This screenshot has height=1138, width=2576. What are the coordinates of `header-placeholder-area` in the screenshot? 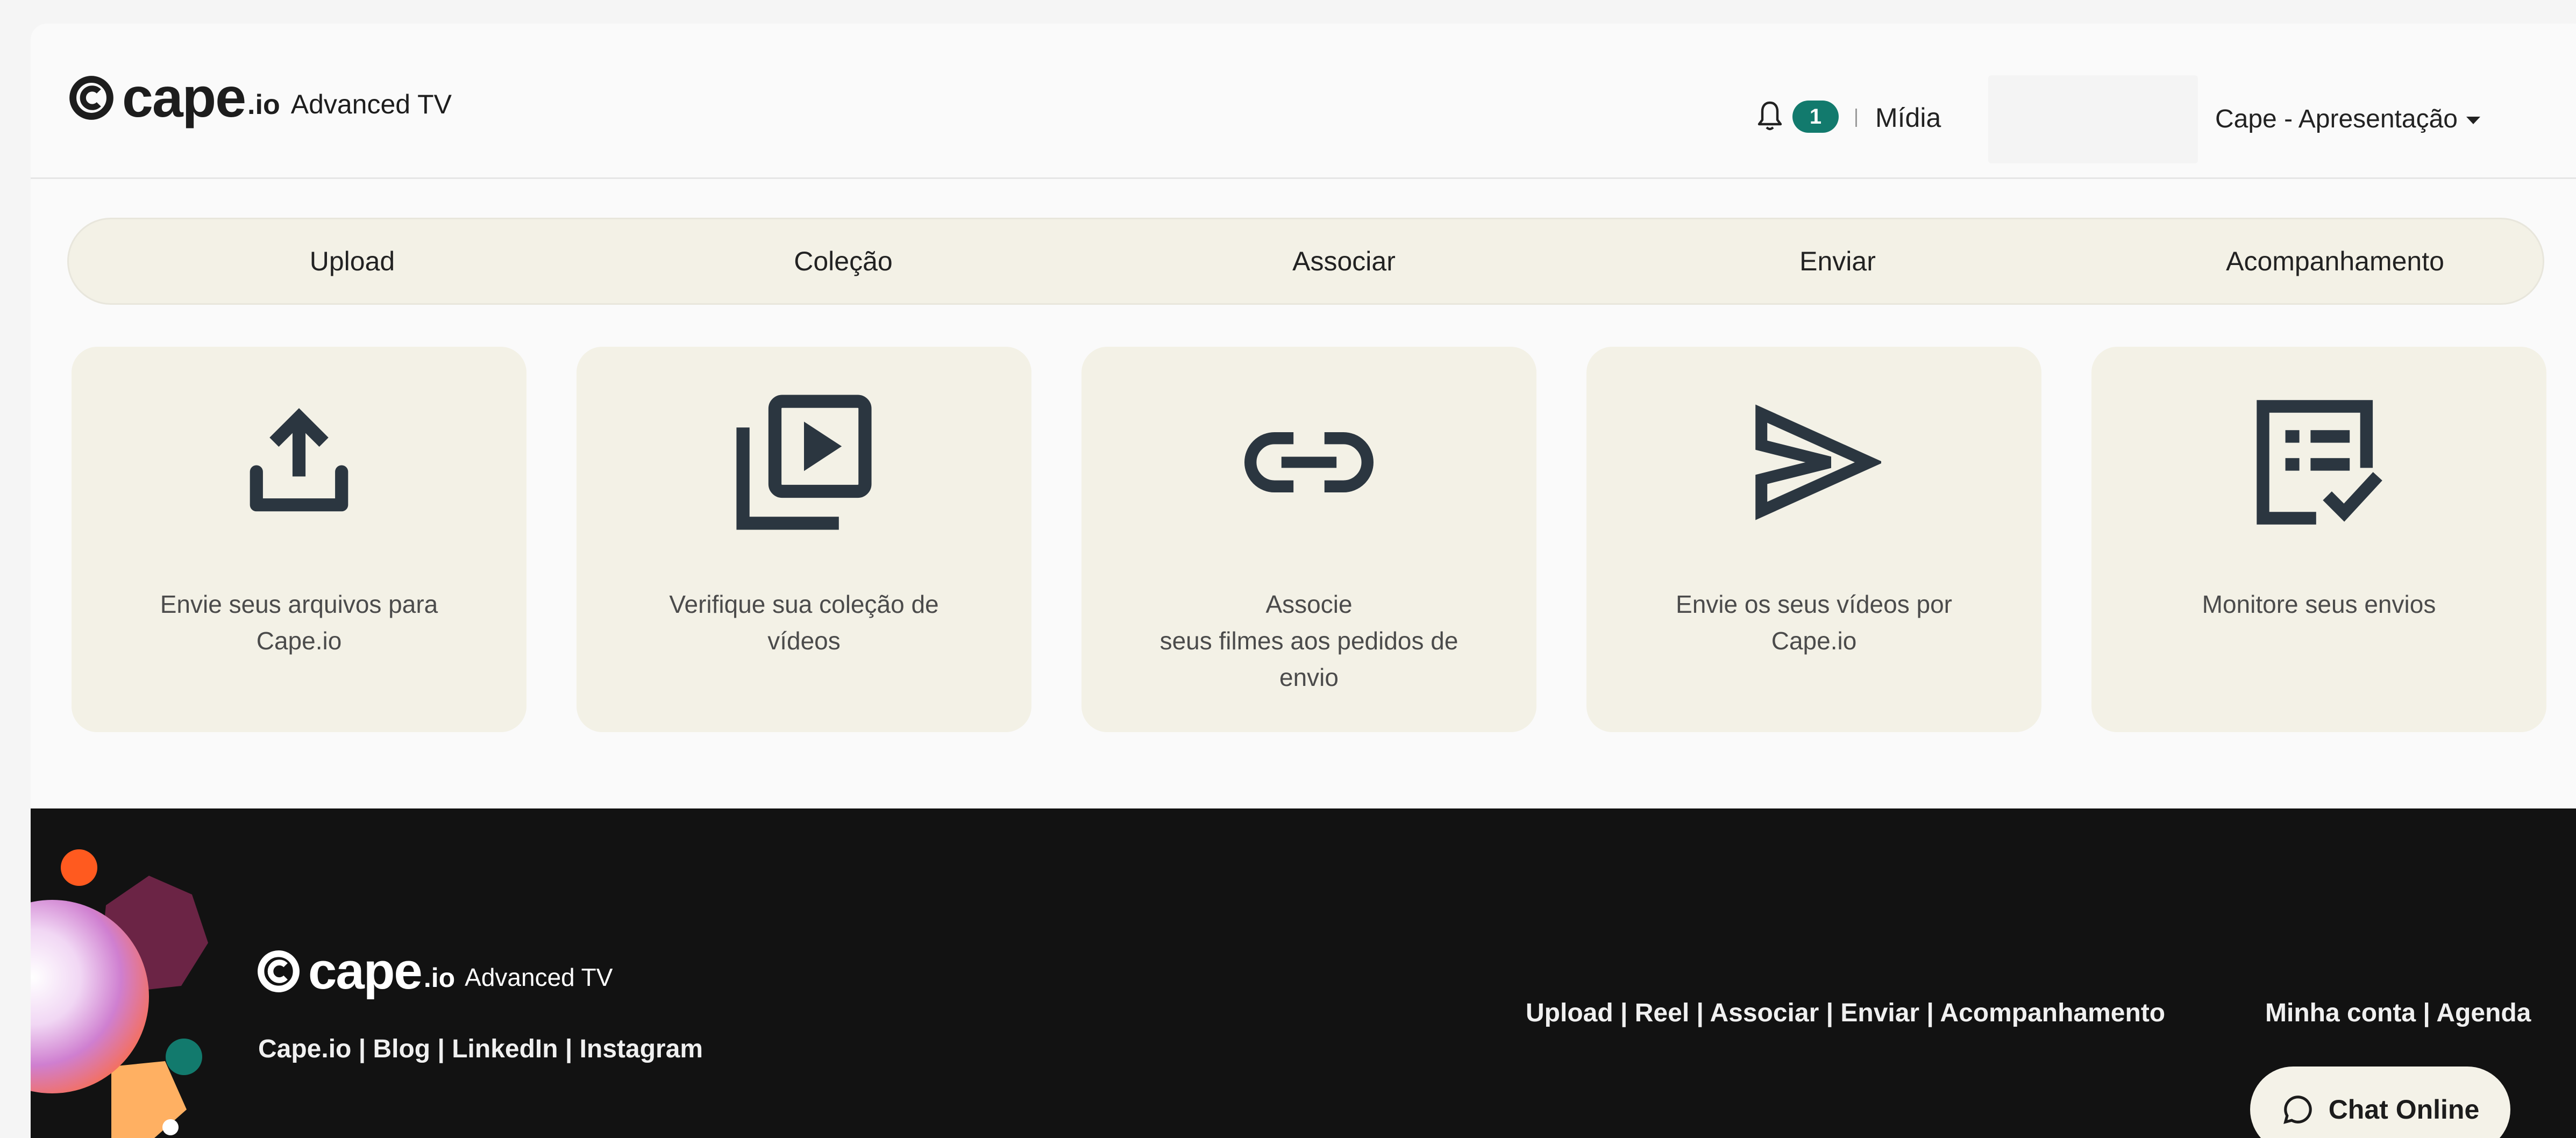 It's located at (2093, 119).